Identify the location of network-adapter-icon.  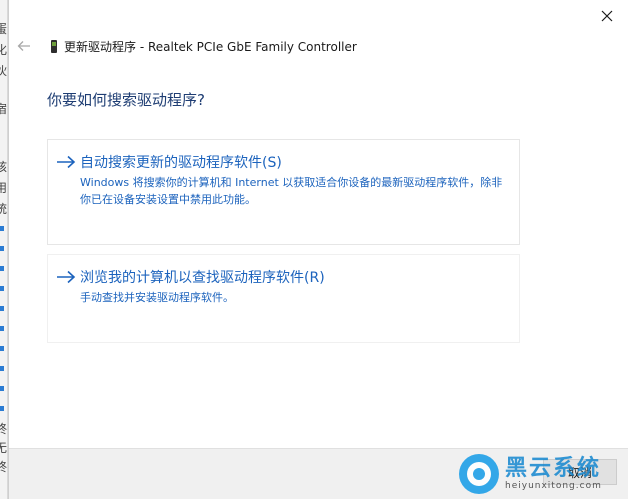
(54, 46).